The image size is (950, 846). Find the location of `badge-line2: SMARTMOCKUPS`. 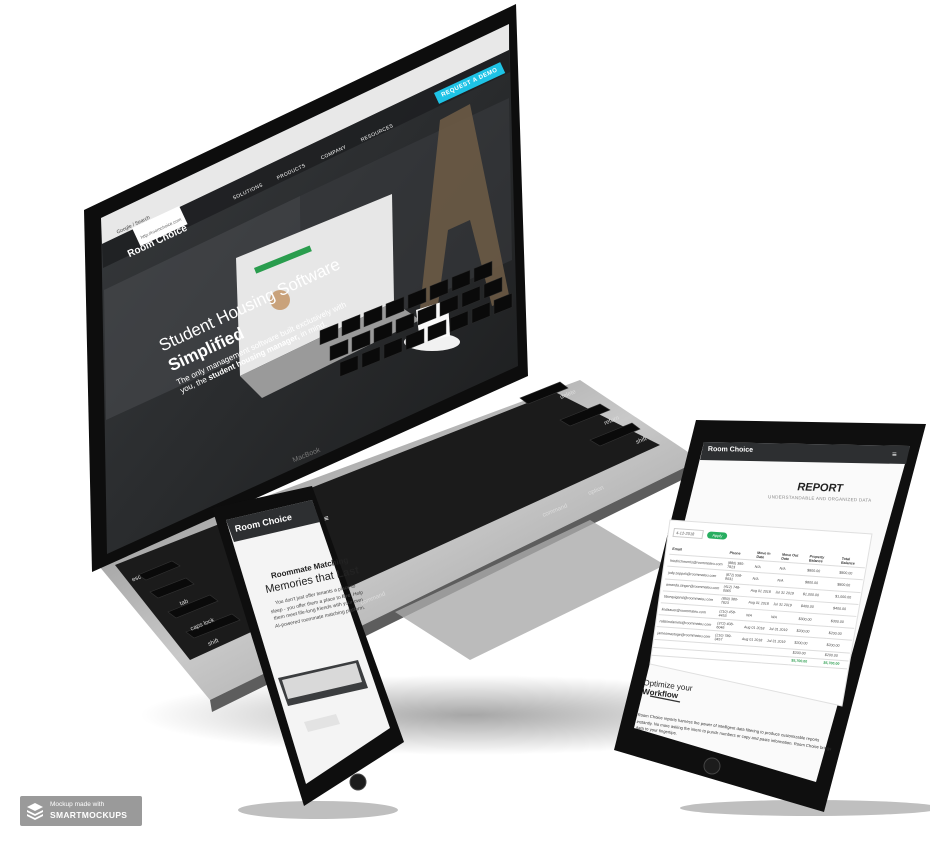

badge-line2: SMARTMOCKUPS is located at coordinates (89, 815).